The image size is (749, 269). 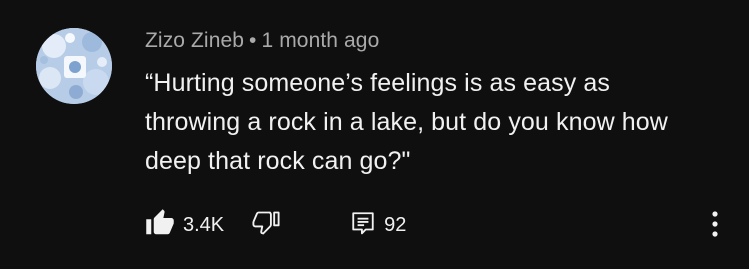 What do you see at coordinates (204, 224) in the screenshot?
I see `like-count: 3.4K` at bounding box center [204, 224].